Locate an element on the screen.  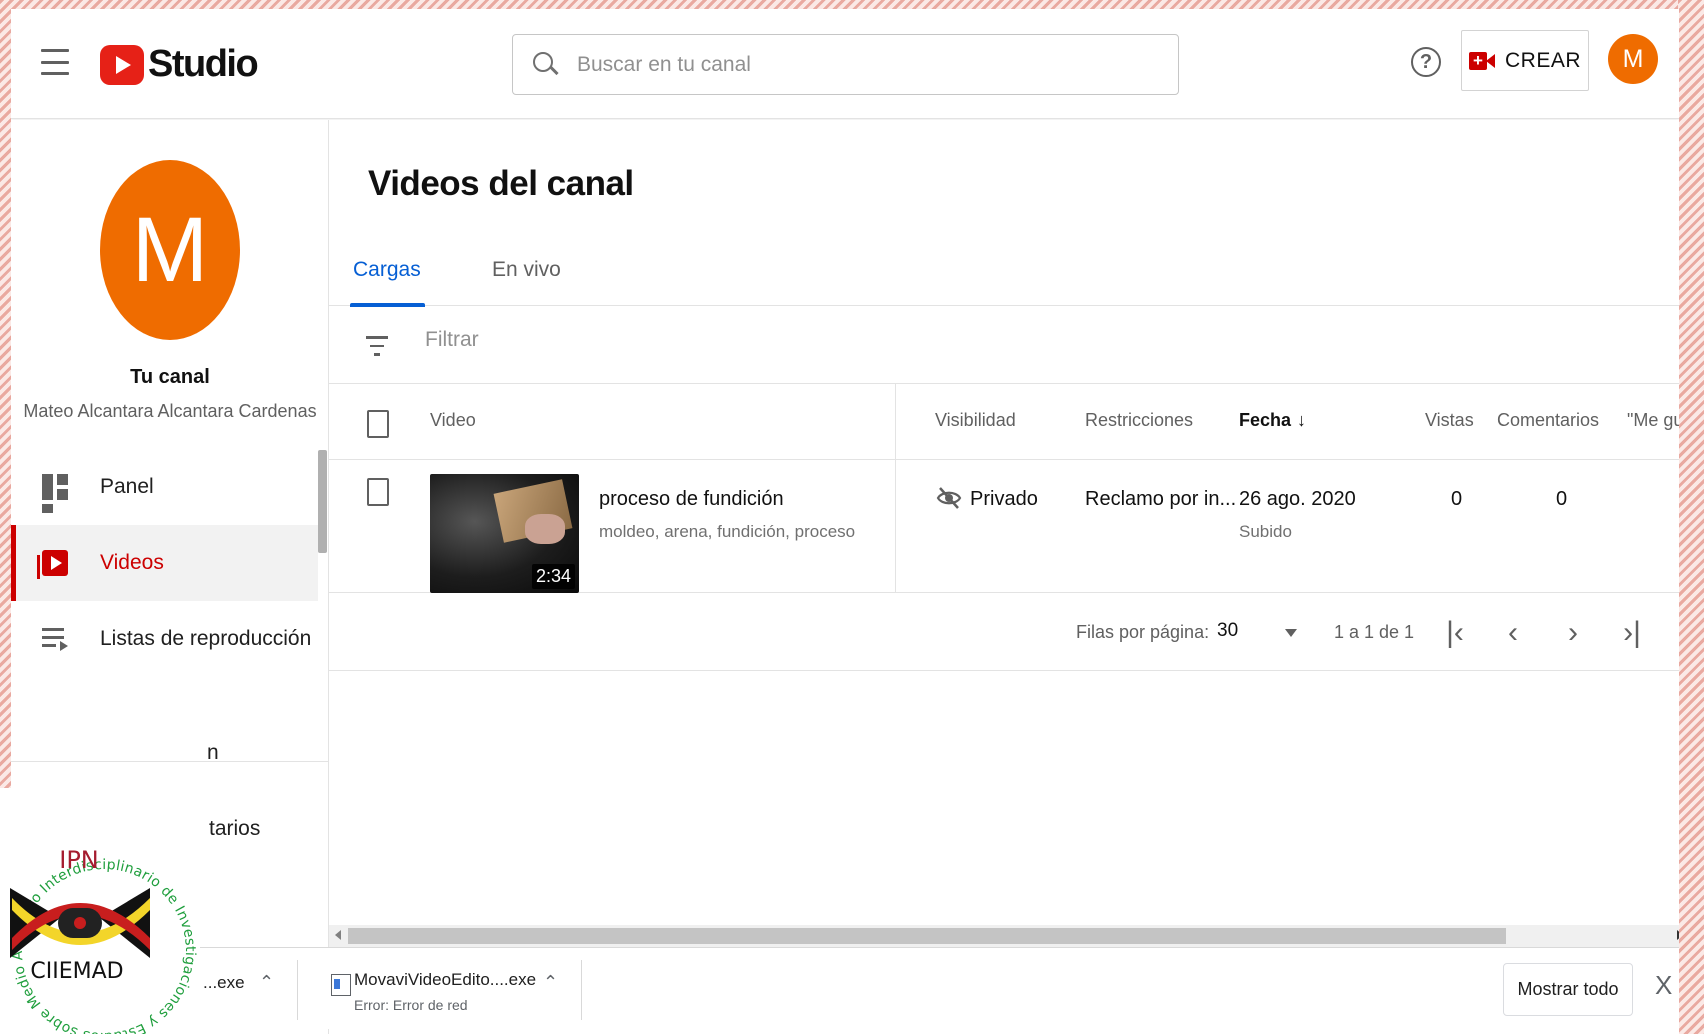
comments-value: 0 is located at coordinates (1562, 499).